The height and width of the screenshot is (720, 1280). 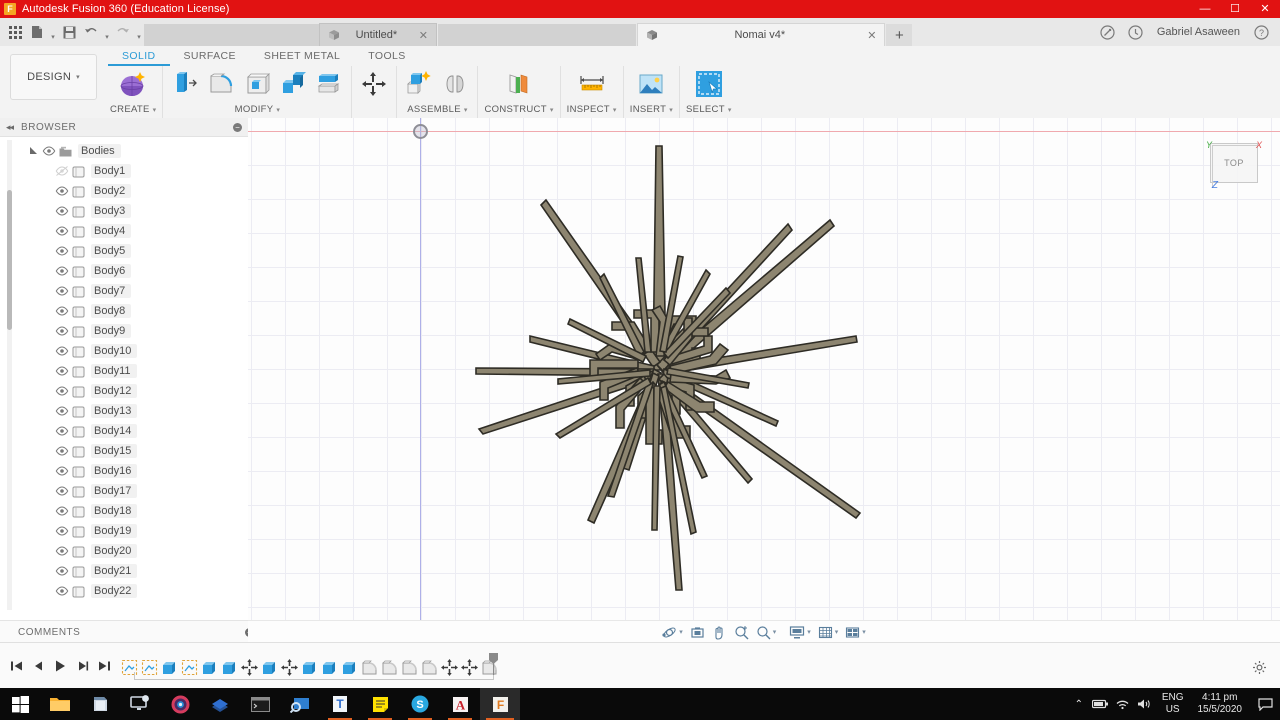 I want to click on grid-snaps-icon: ▾, so click(x=828, y=632).